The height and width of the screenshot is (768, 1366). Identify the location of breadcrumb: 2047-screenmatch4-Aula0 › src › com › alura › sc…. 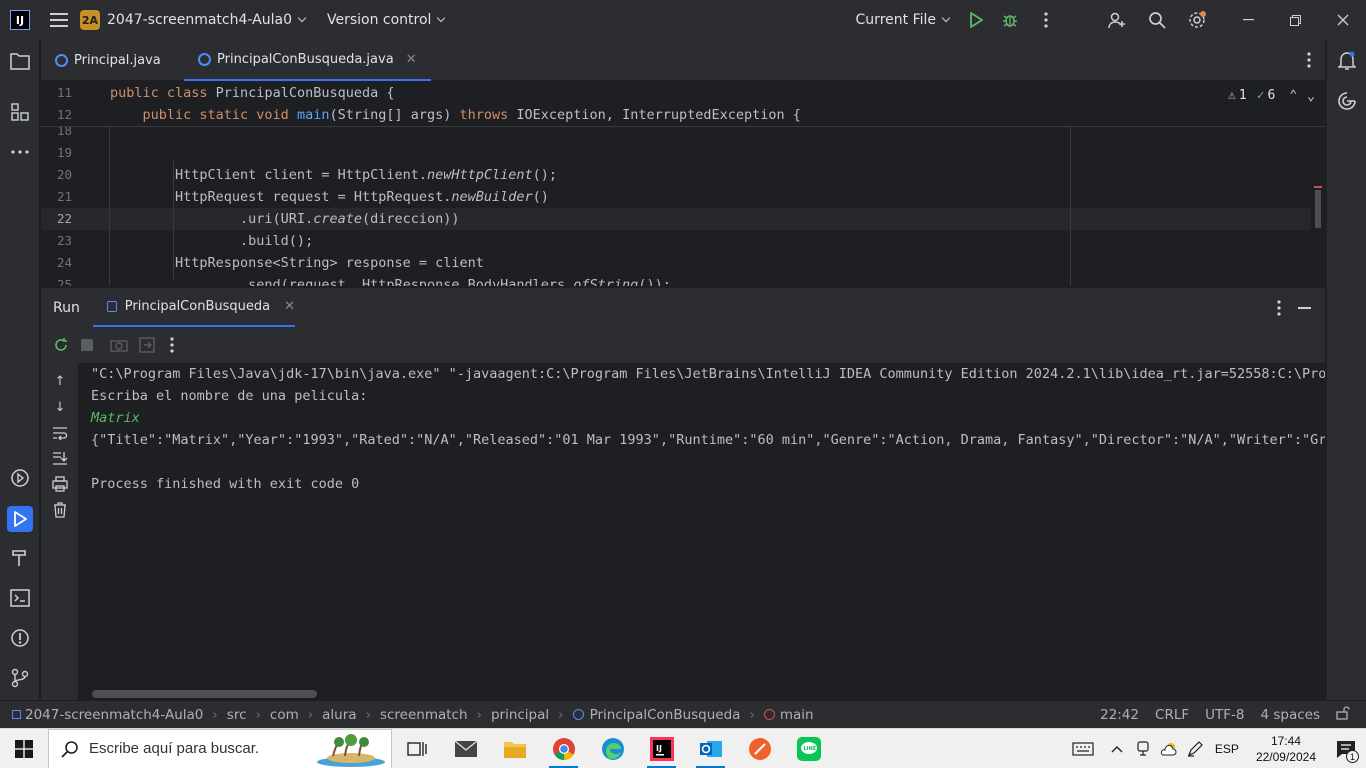
(413, 715).